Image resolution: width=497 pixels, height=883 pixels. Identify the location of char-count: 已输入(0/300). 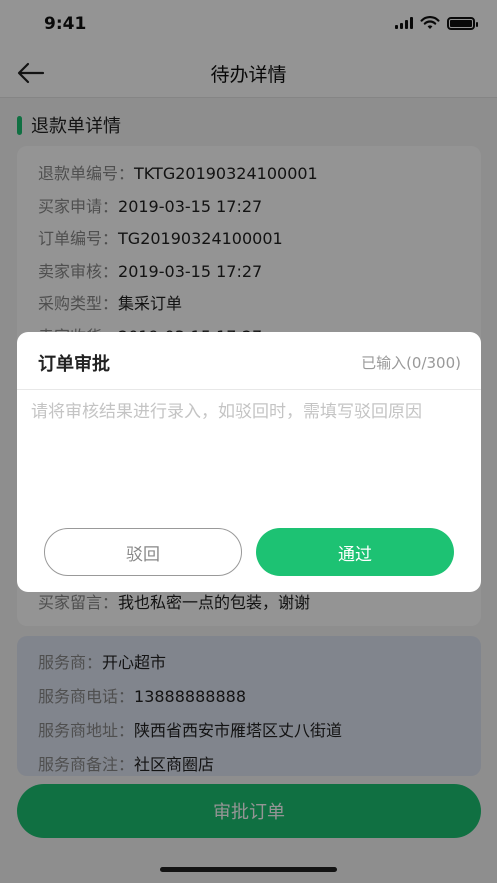
(411, 363).